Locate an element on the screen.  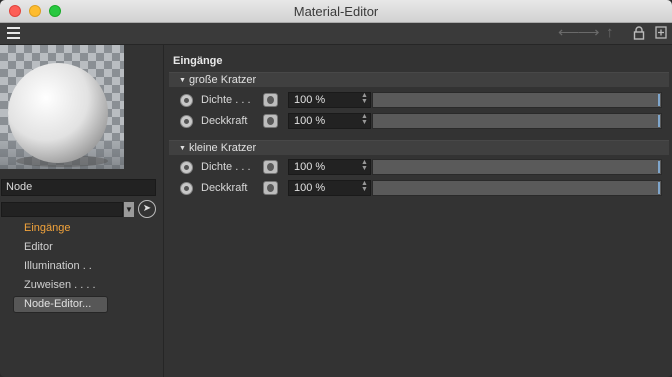
node-name-field: Node is located at coordinates (78, 187).